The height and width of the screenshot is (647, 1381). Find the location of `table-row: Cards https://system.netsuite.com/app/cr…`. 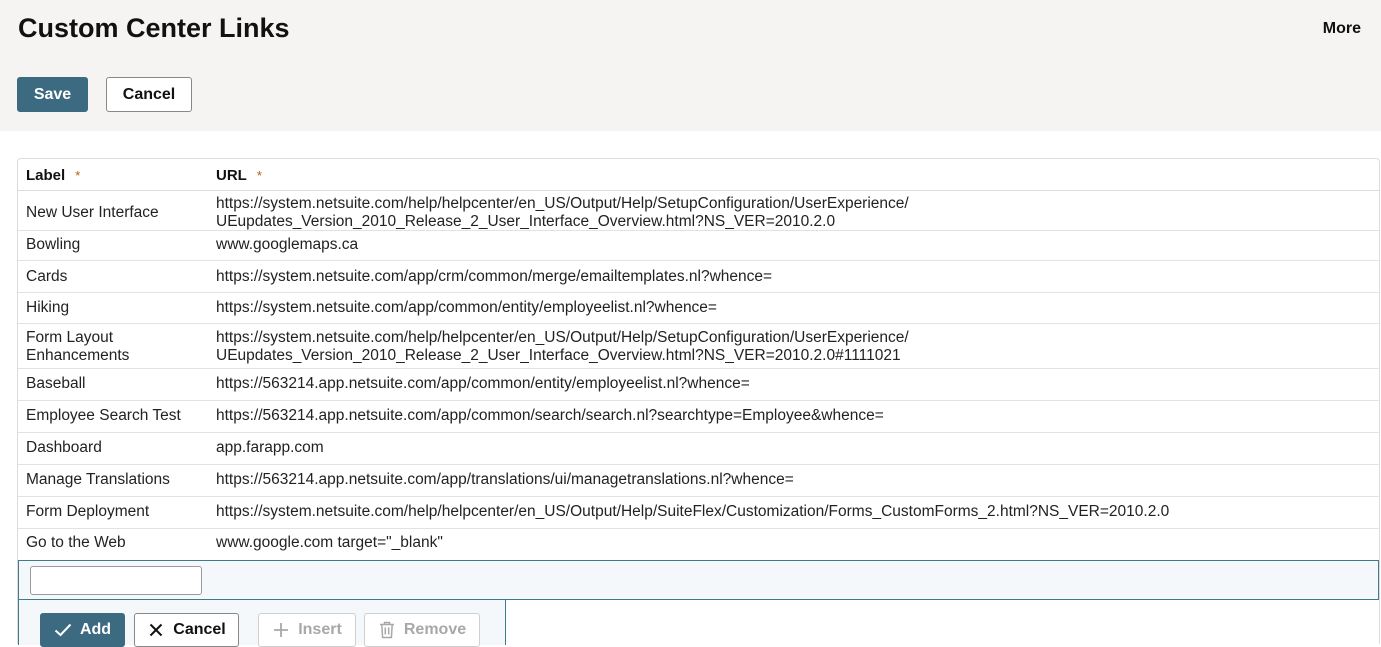

table-row: Cards https://system.netsuite.com/app/cr… is located at coordinates (698, 277).